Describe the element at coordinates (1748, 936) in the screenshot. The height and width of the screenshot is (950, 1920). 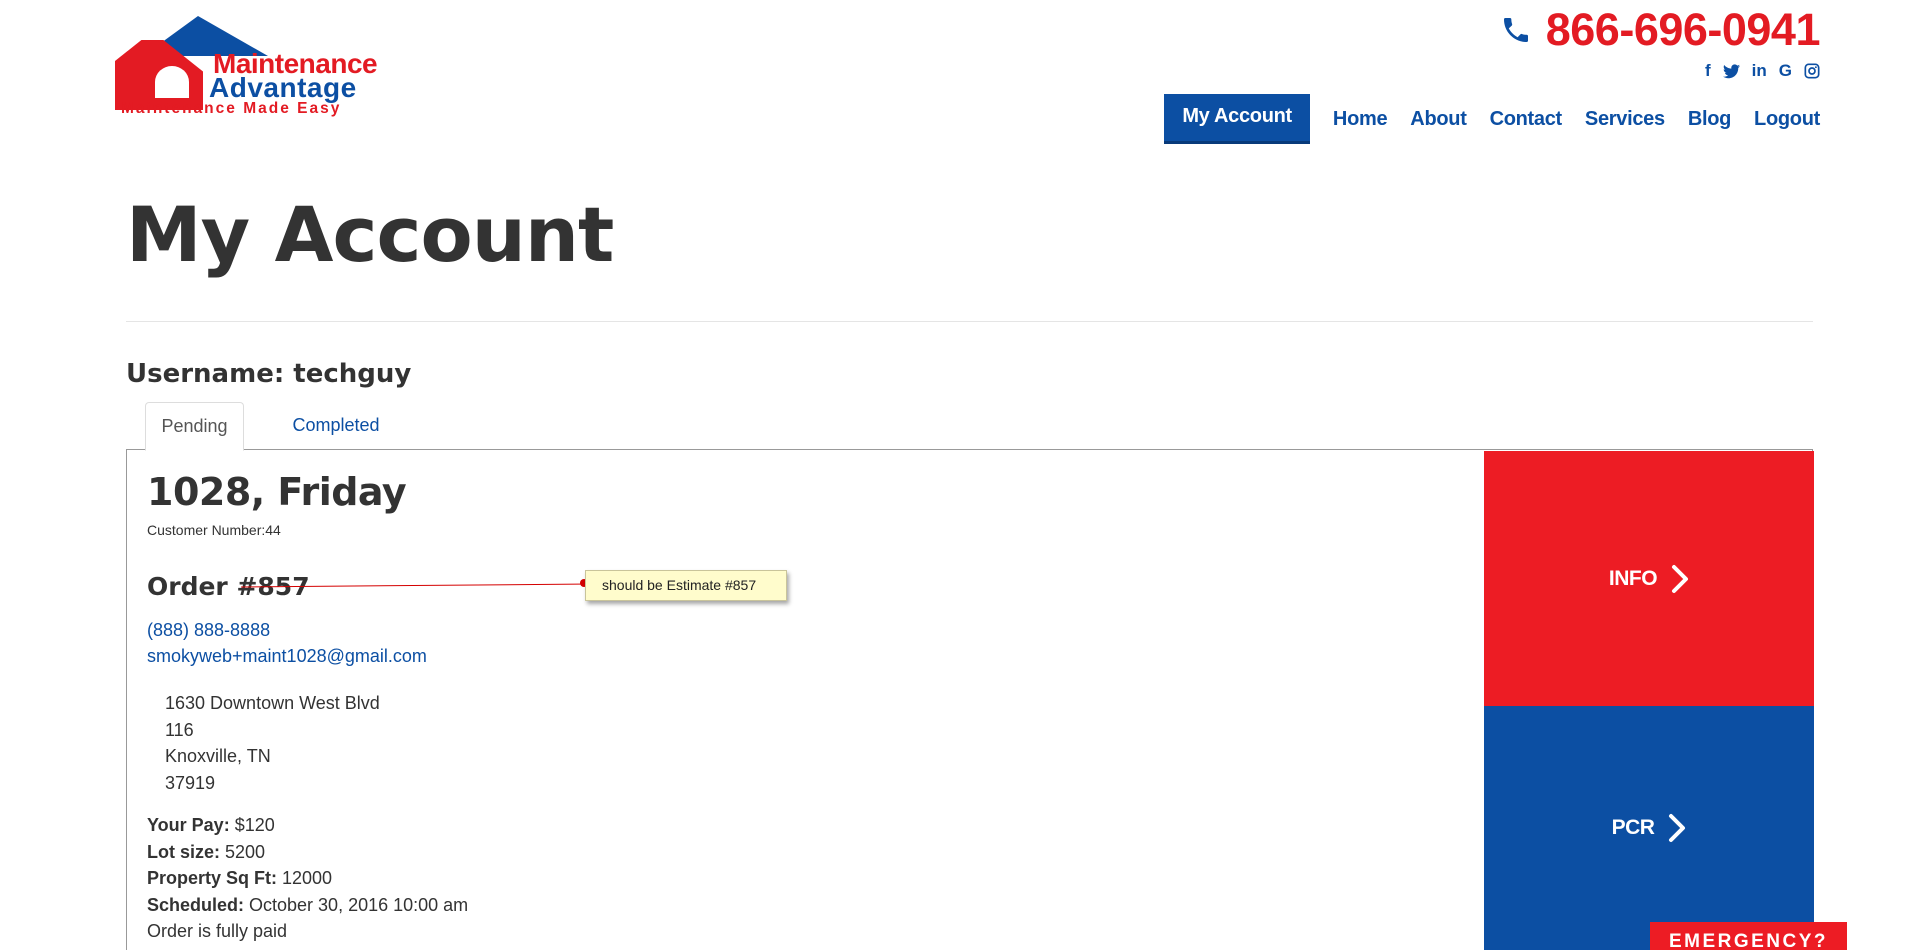
I see `emergency-button: EMERGENCY?` at that location.